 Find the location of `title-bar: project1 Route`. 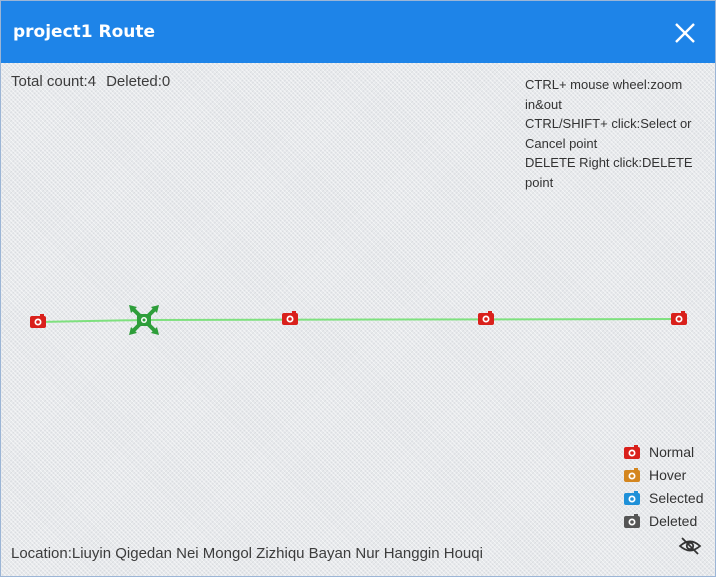

title-bar: project1 Route is located at coordinates (358, 32).